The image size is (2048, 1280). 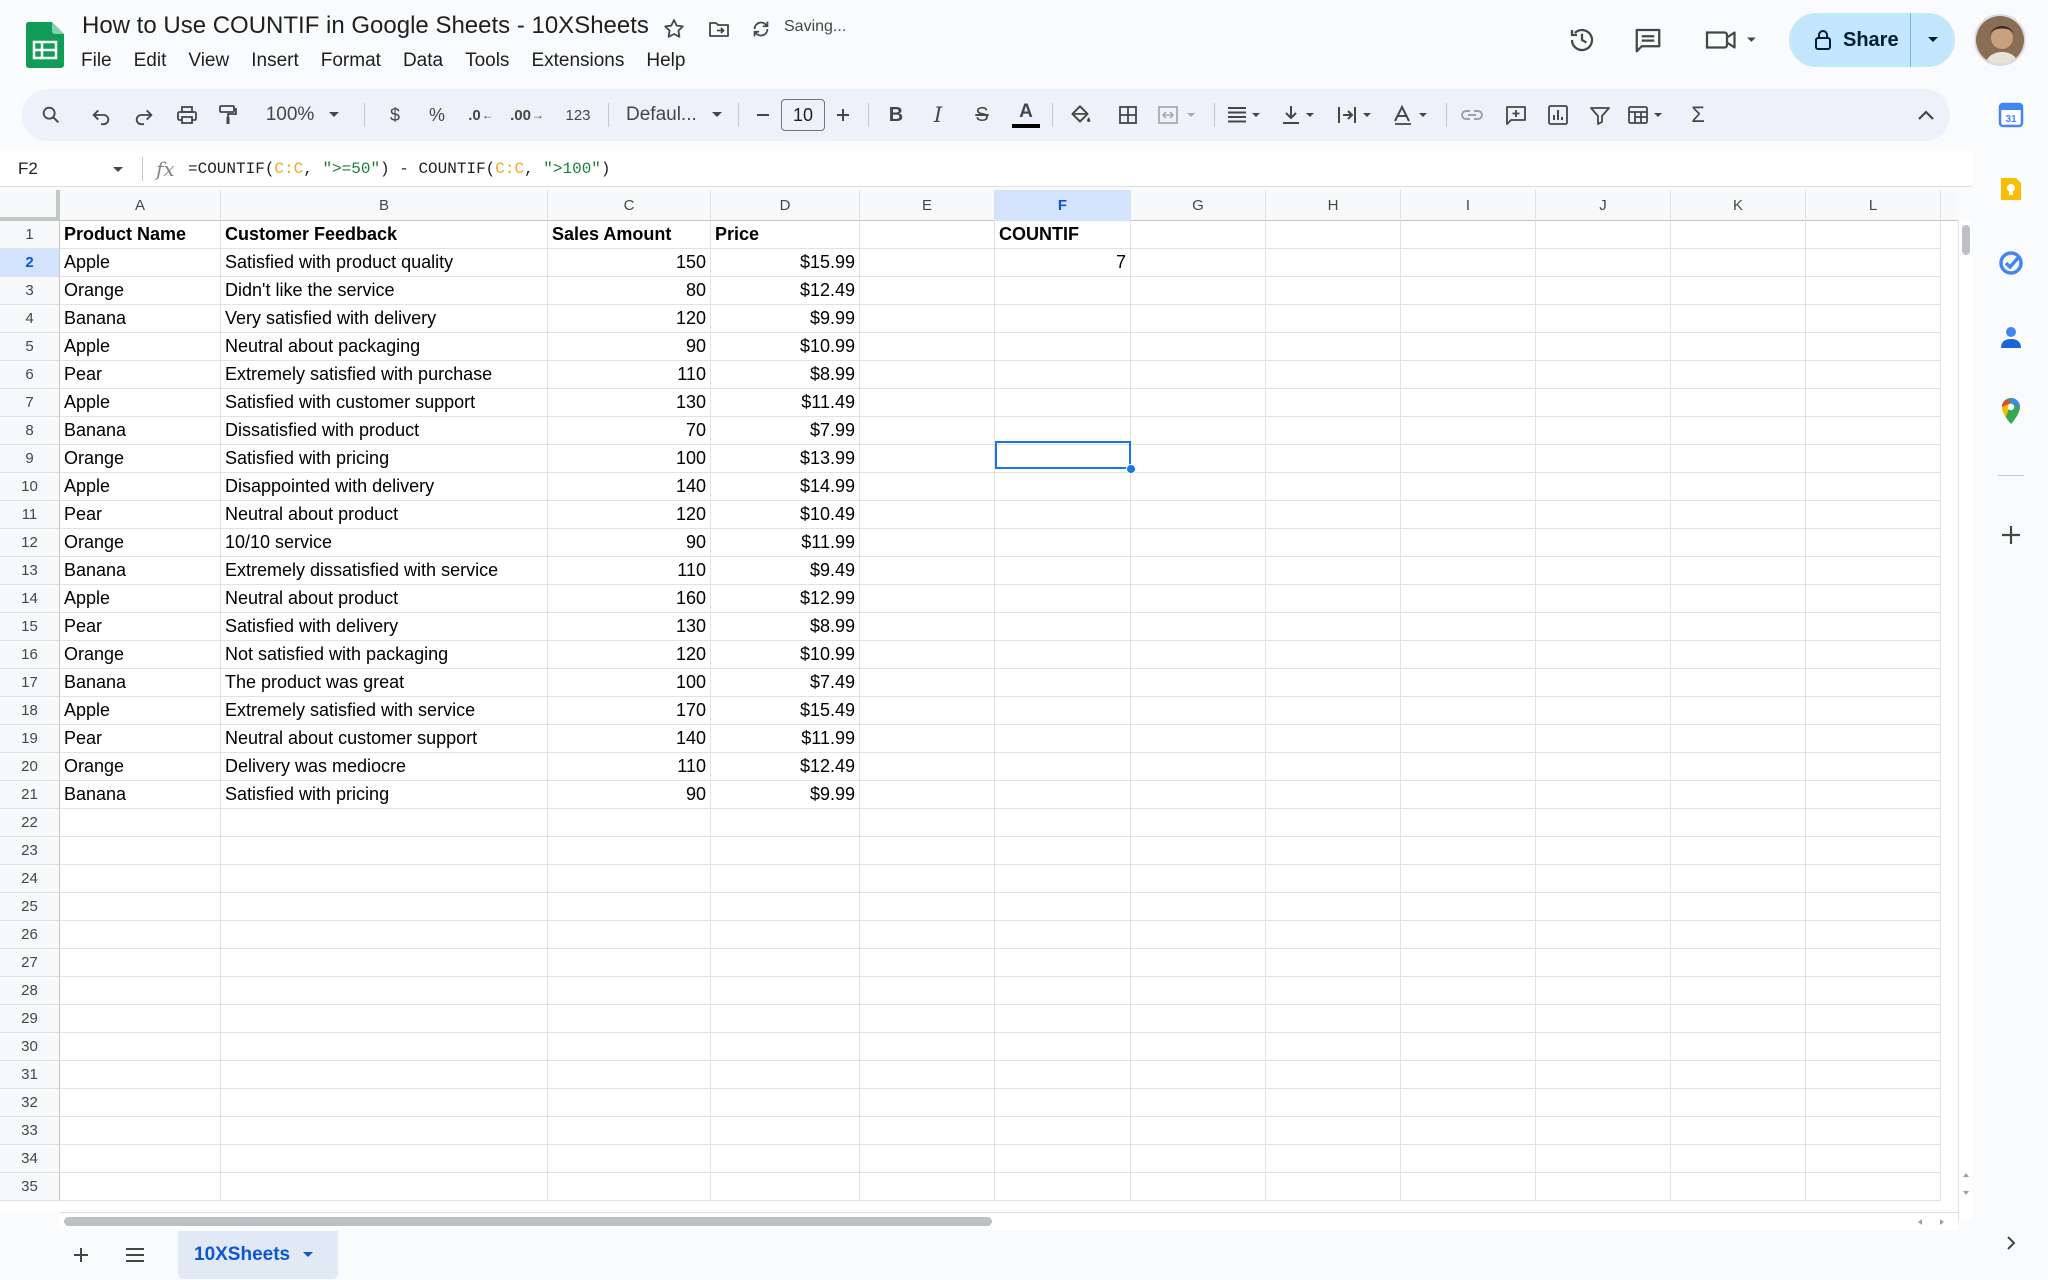 I want to click on cell-j13, so click(x=1603, y=571).